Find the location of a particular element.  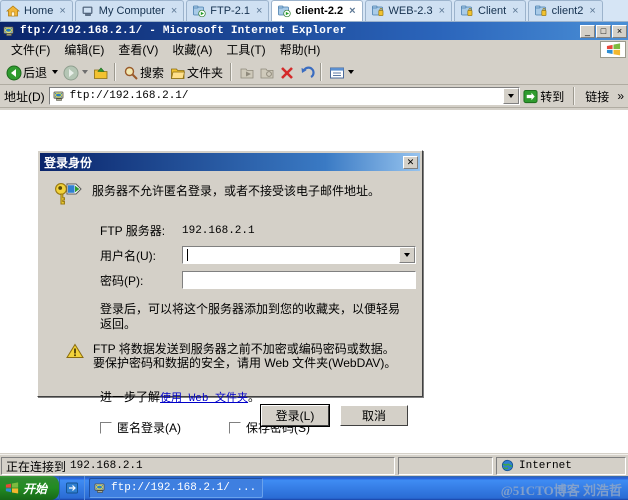

browser-tab-label: My Computer is located at coordinates (131, 10).